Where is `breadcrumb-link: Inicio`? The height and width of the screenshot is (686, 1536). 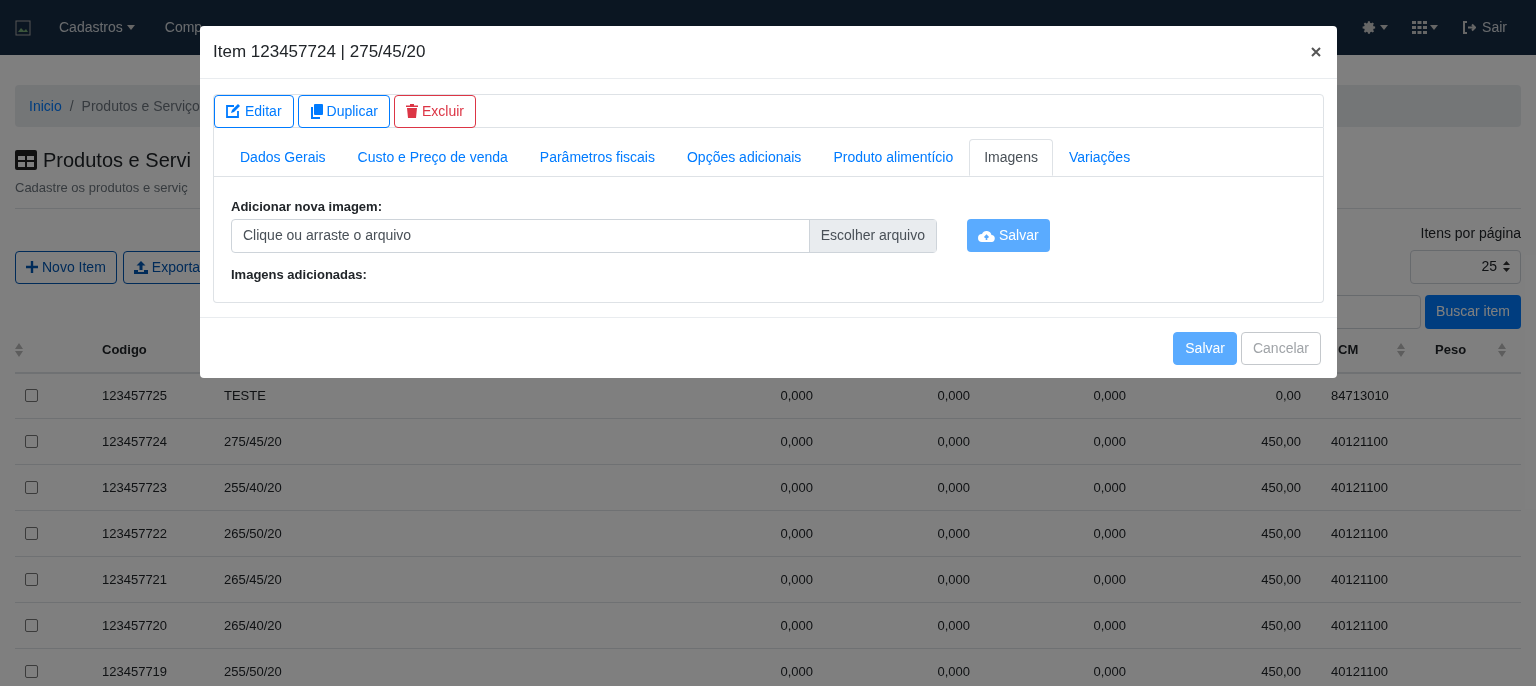 breadcrumb-link: Inicio is located at coordinates (45, 106).